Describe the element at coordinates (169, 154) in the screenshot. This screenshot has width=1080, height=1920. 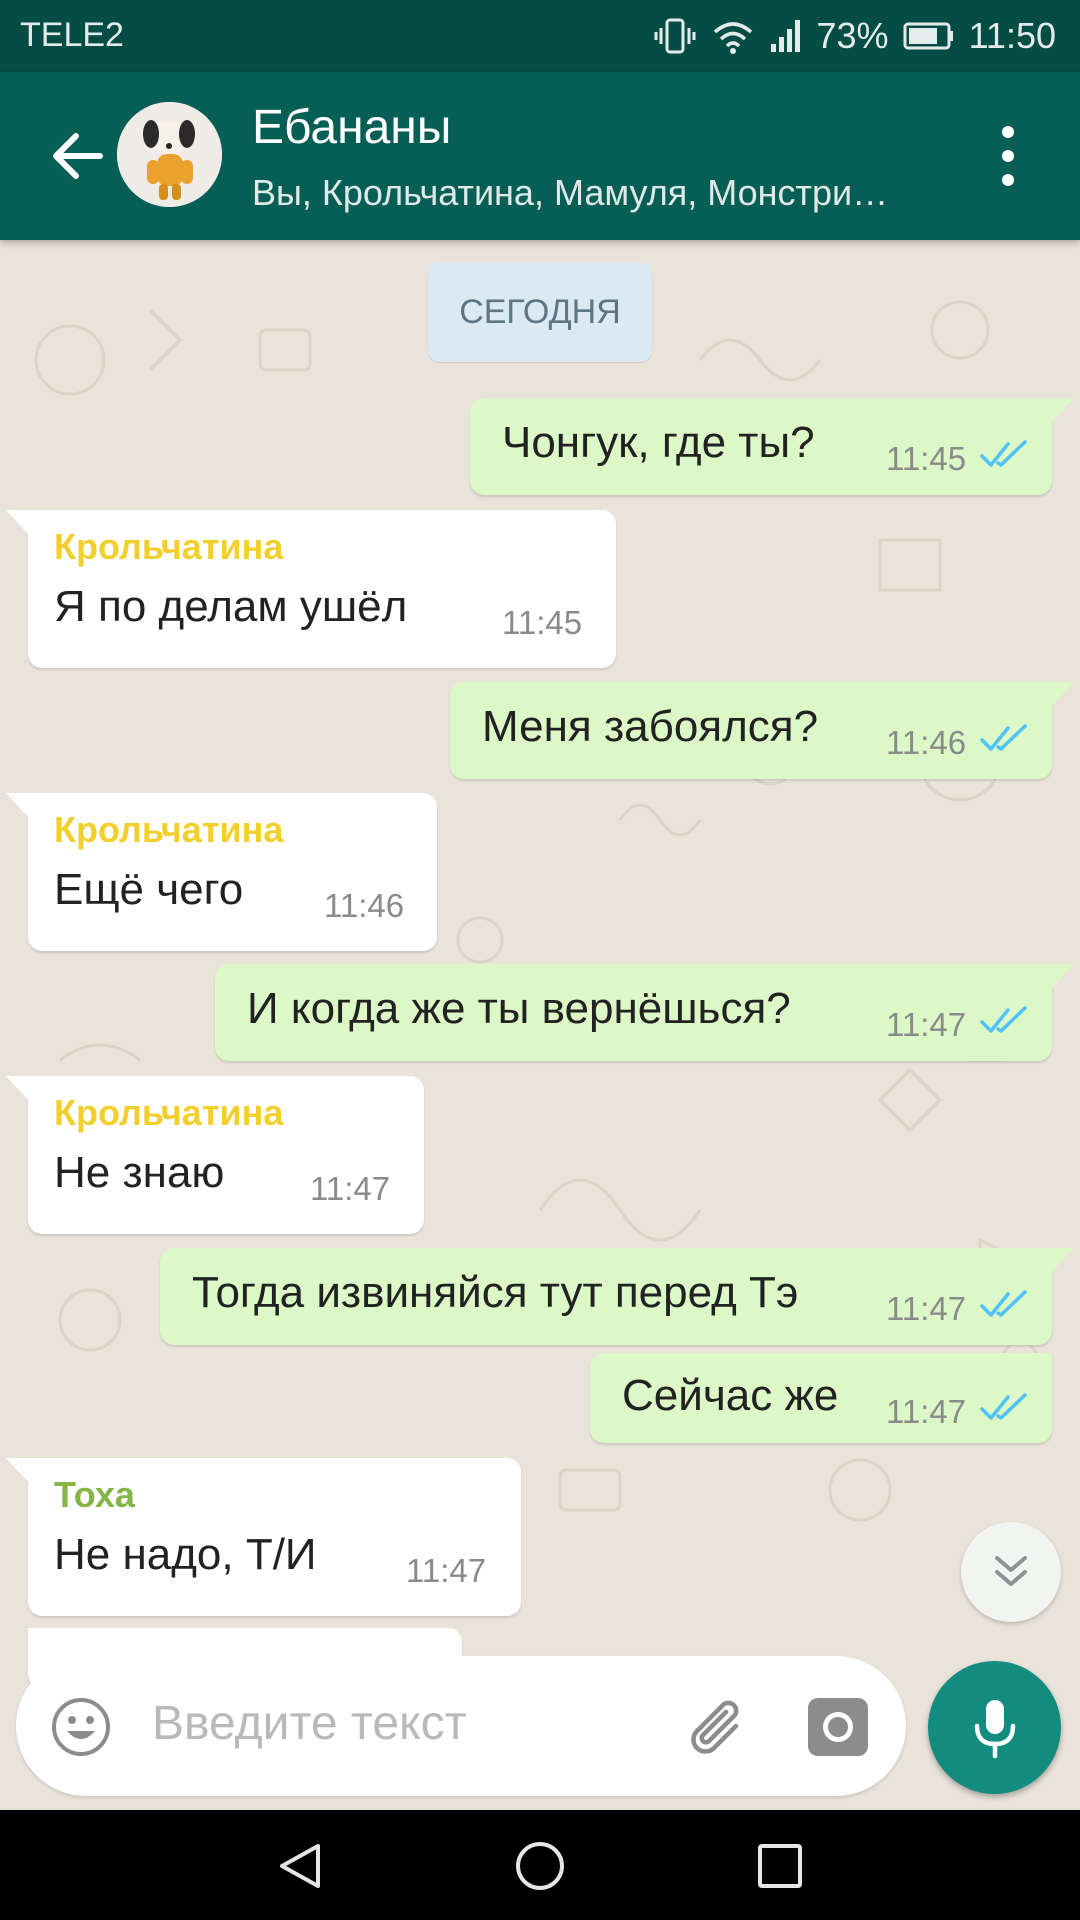
I see `group-avatar` at that location.